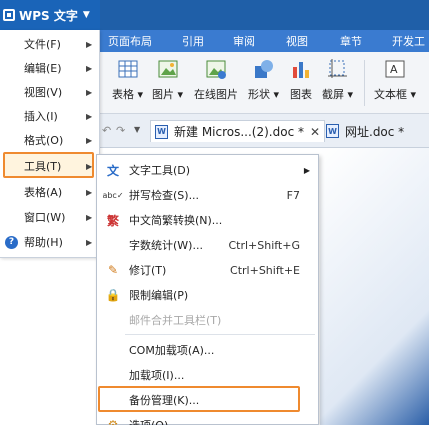 The image size is (429, 425). I want to click on menu-item-label: 视图(V), so click(43, 92).